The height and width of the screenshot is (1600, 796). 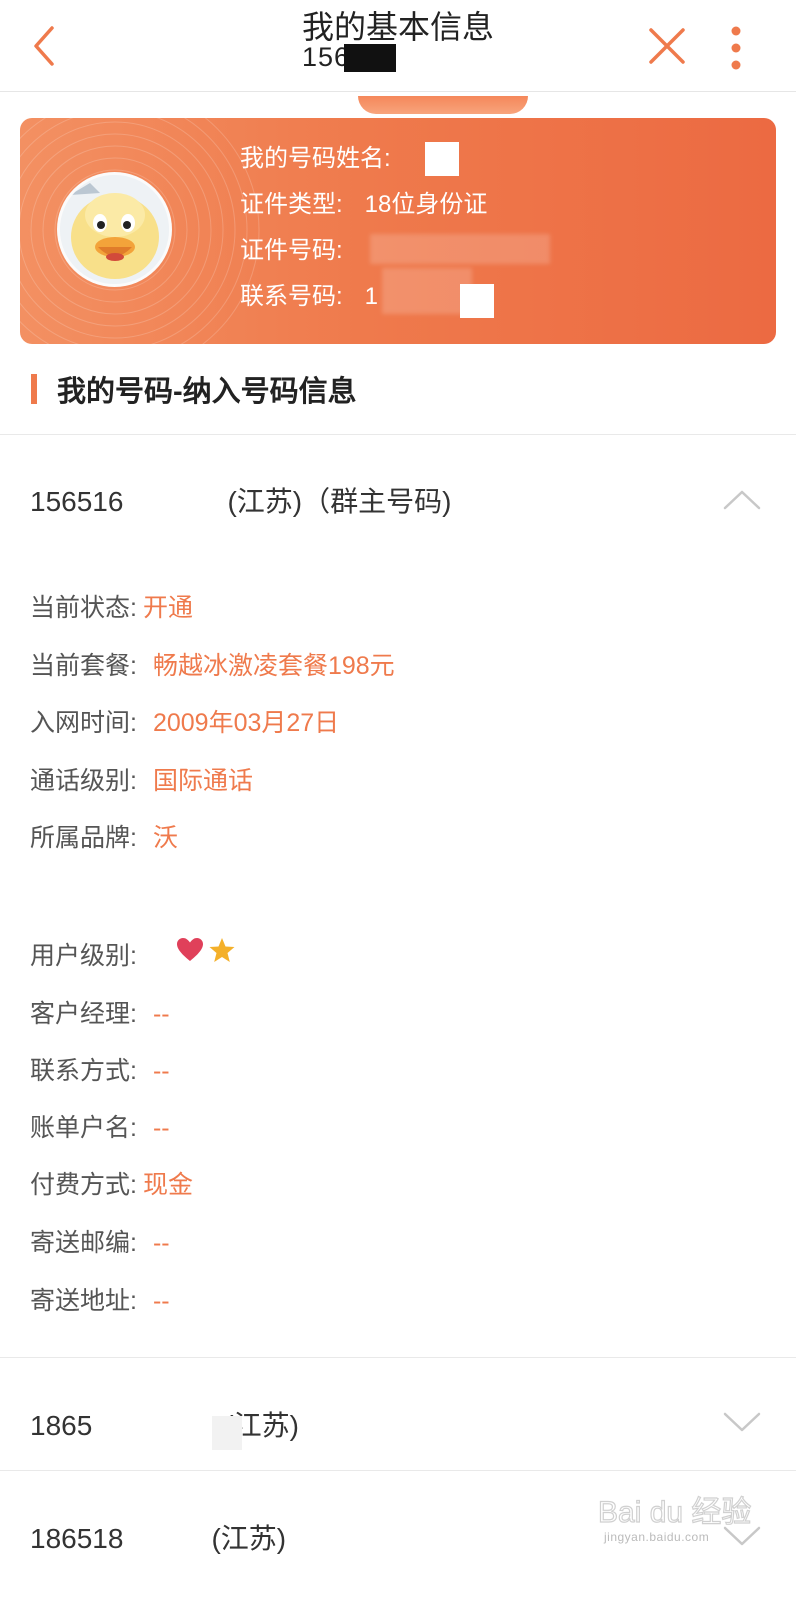 I want to click on field-label: 当前套餐:, so click(x=83, y=666).